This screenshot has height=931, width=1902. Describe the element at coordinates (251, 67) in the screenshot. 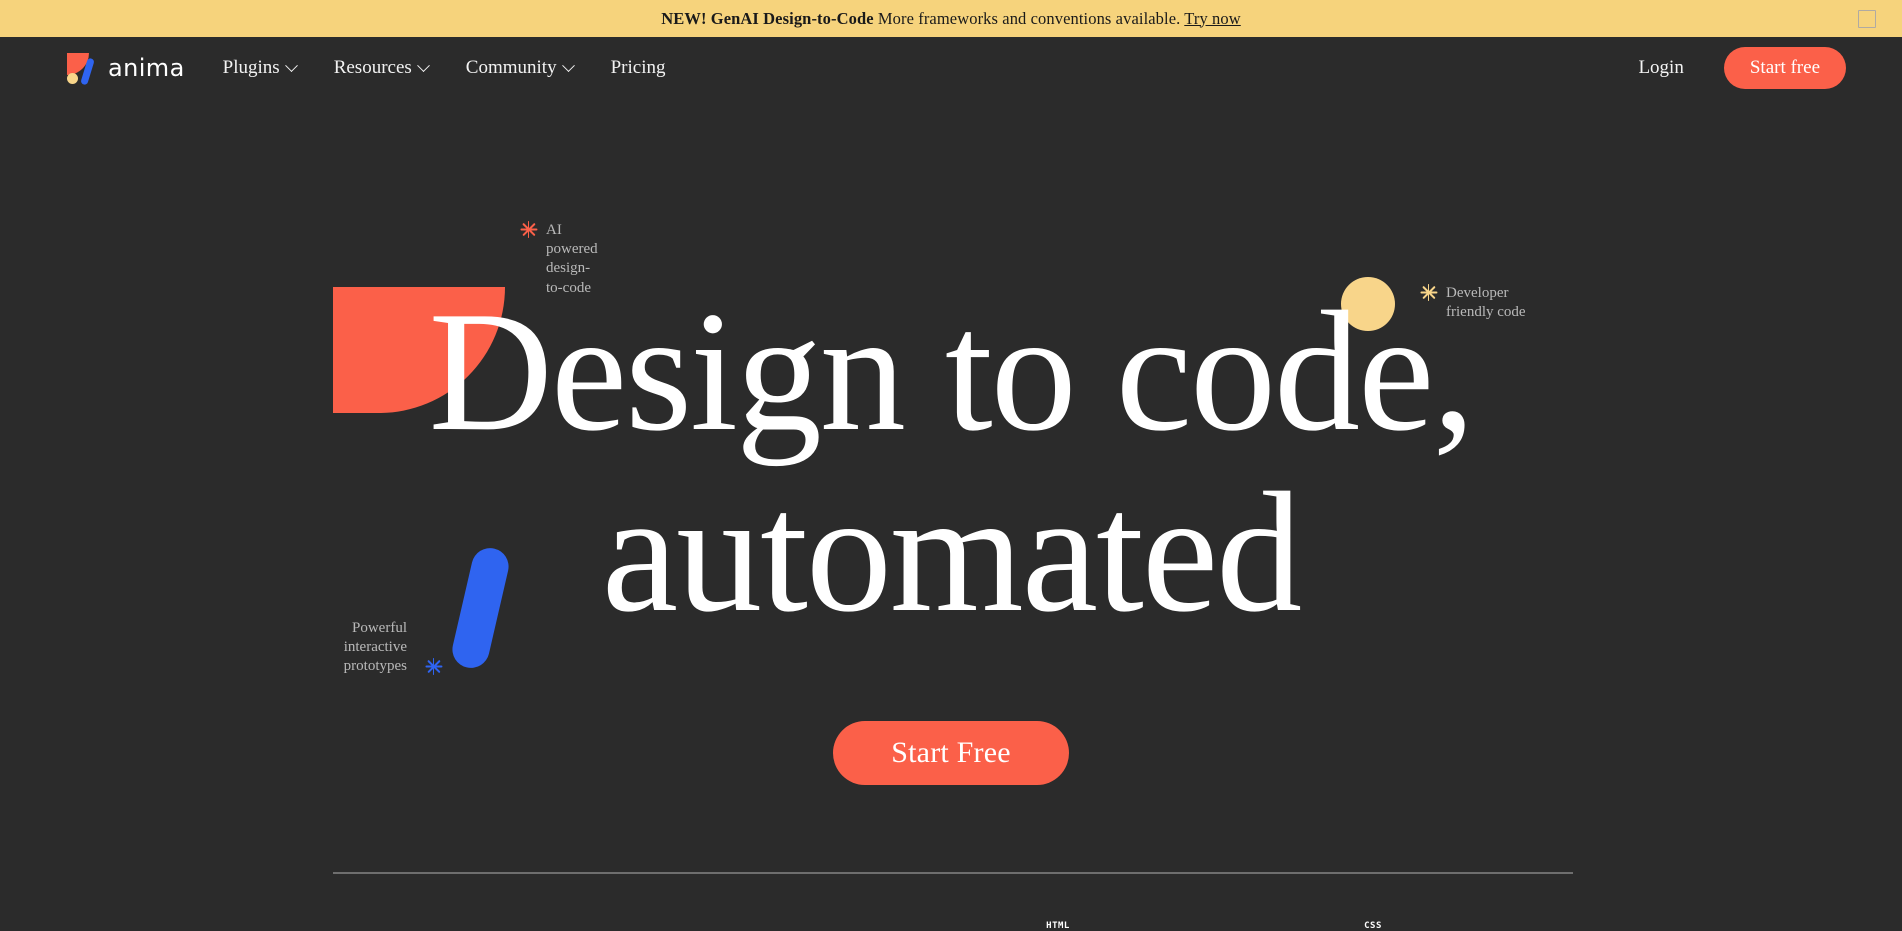

I see `nav-item-label: Plugins` at that location.